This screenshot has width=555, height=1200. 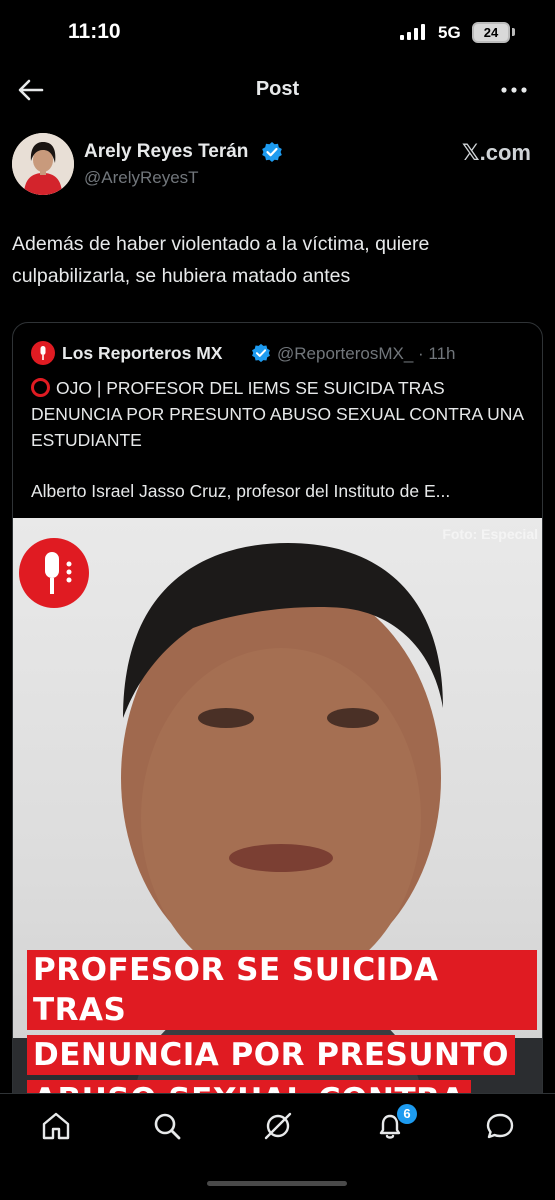 What do you see at coordinates (278, 1126) in the screenshot?
I see `grok-icon` at bounding box center [278, 1126].